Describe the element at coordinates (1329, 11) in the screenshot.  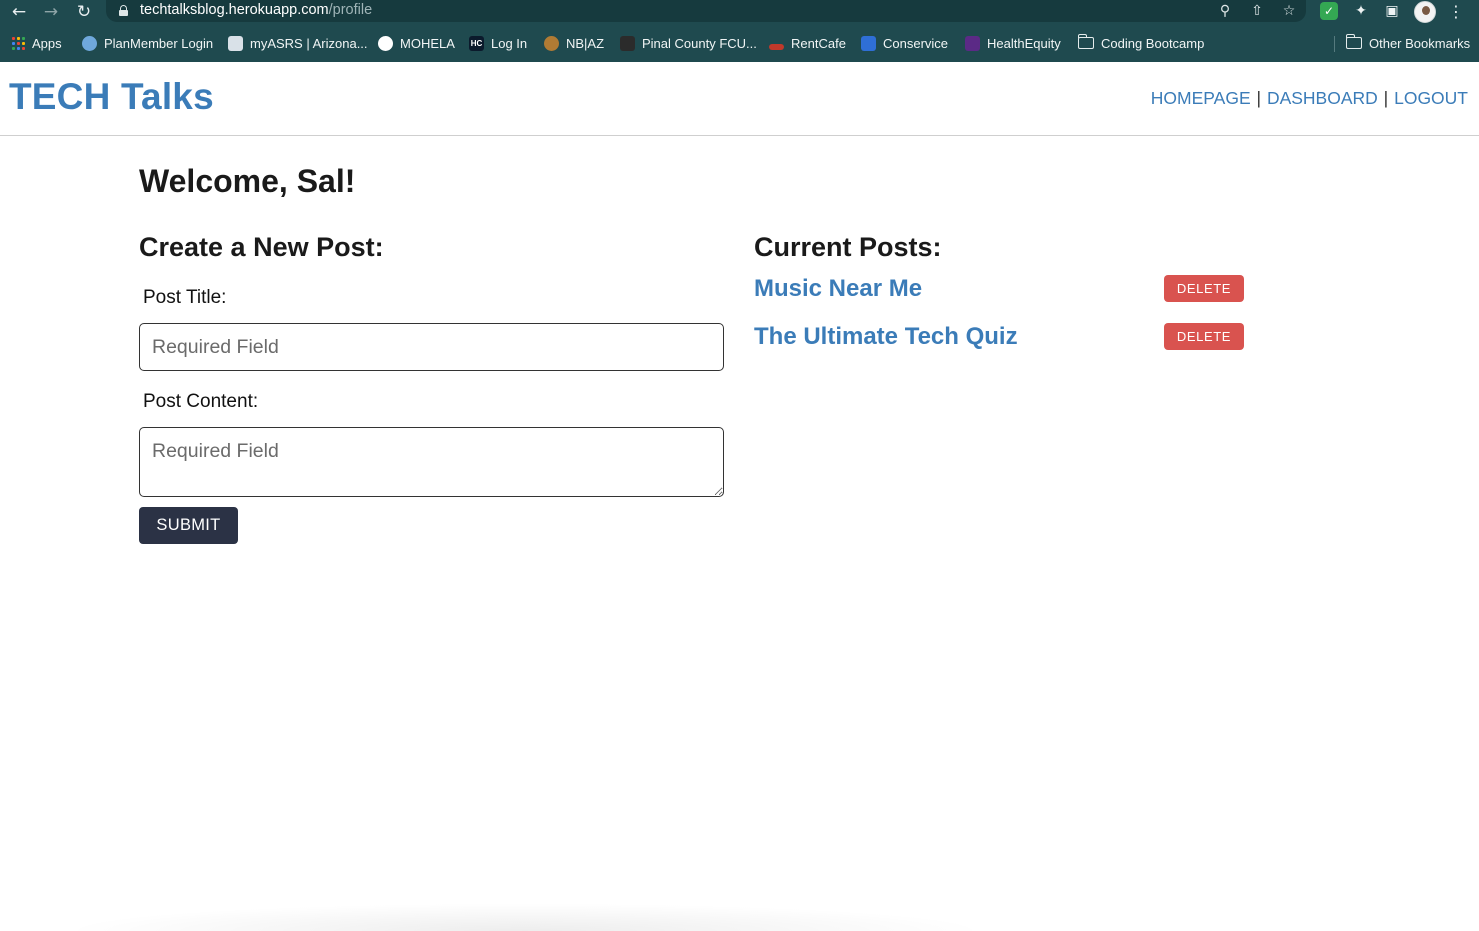
I see `extension-shield-icon: ✓` at that location.